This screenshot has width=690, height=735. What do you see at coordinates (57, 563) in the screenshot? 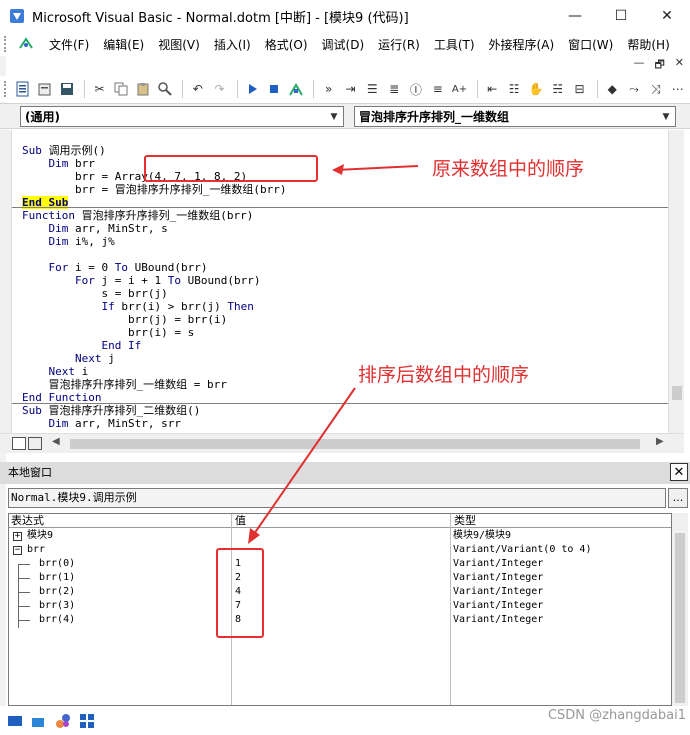
I see `locals-expression: brr(0)` at bounding box center [57, 563].